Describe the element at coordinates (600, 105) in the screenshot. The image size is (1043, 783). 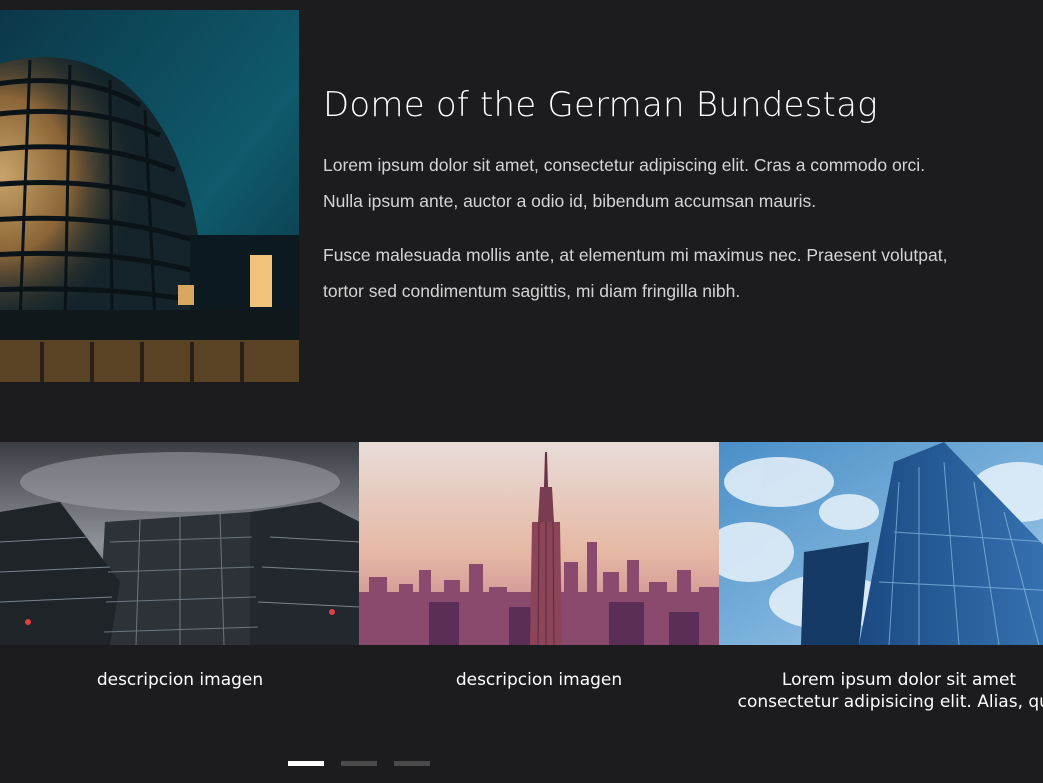
I see `hero-title: Dome of the German Bundestag` at that location.